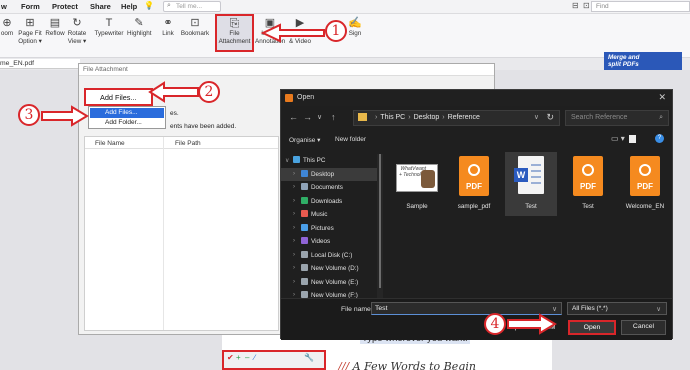 The image size is (690, 370). Describe the element at coordinates (293, 117) in the screenshot. I see `back-icon: ←` at that location.